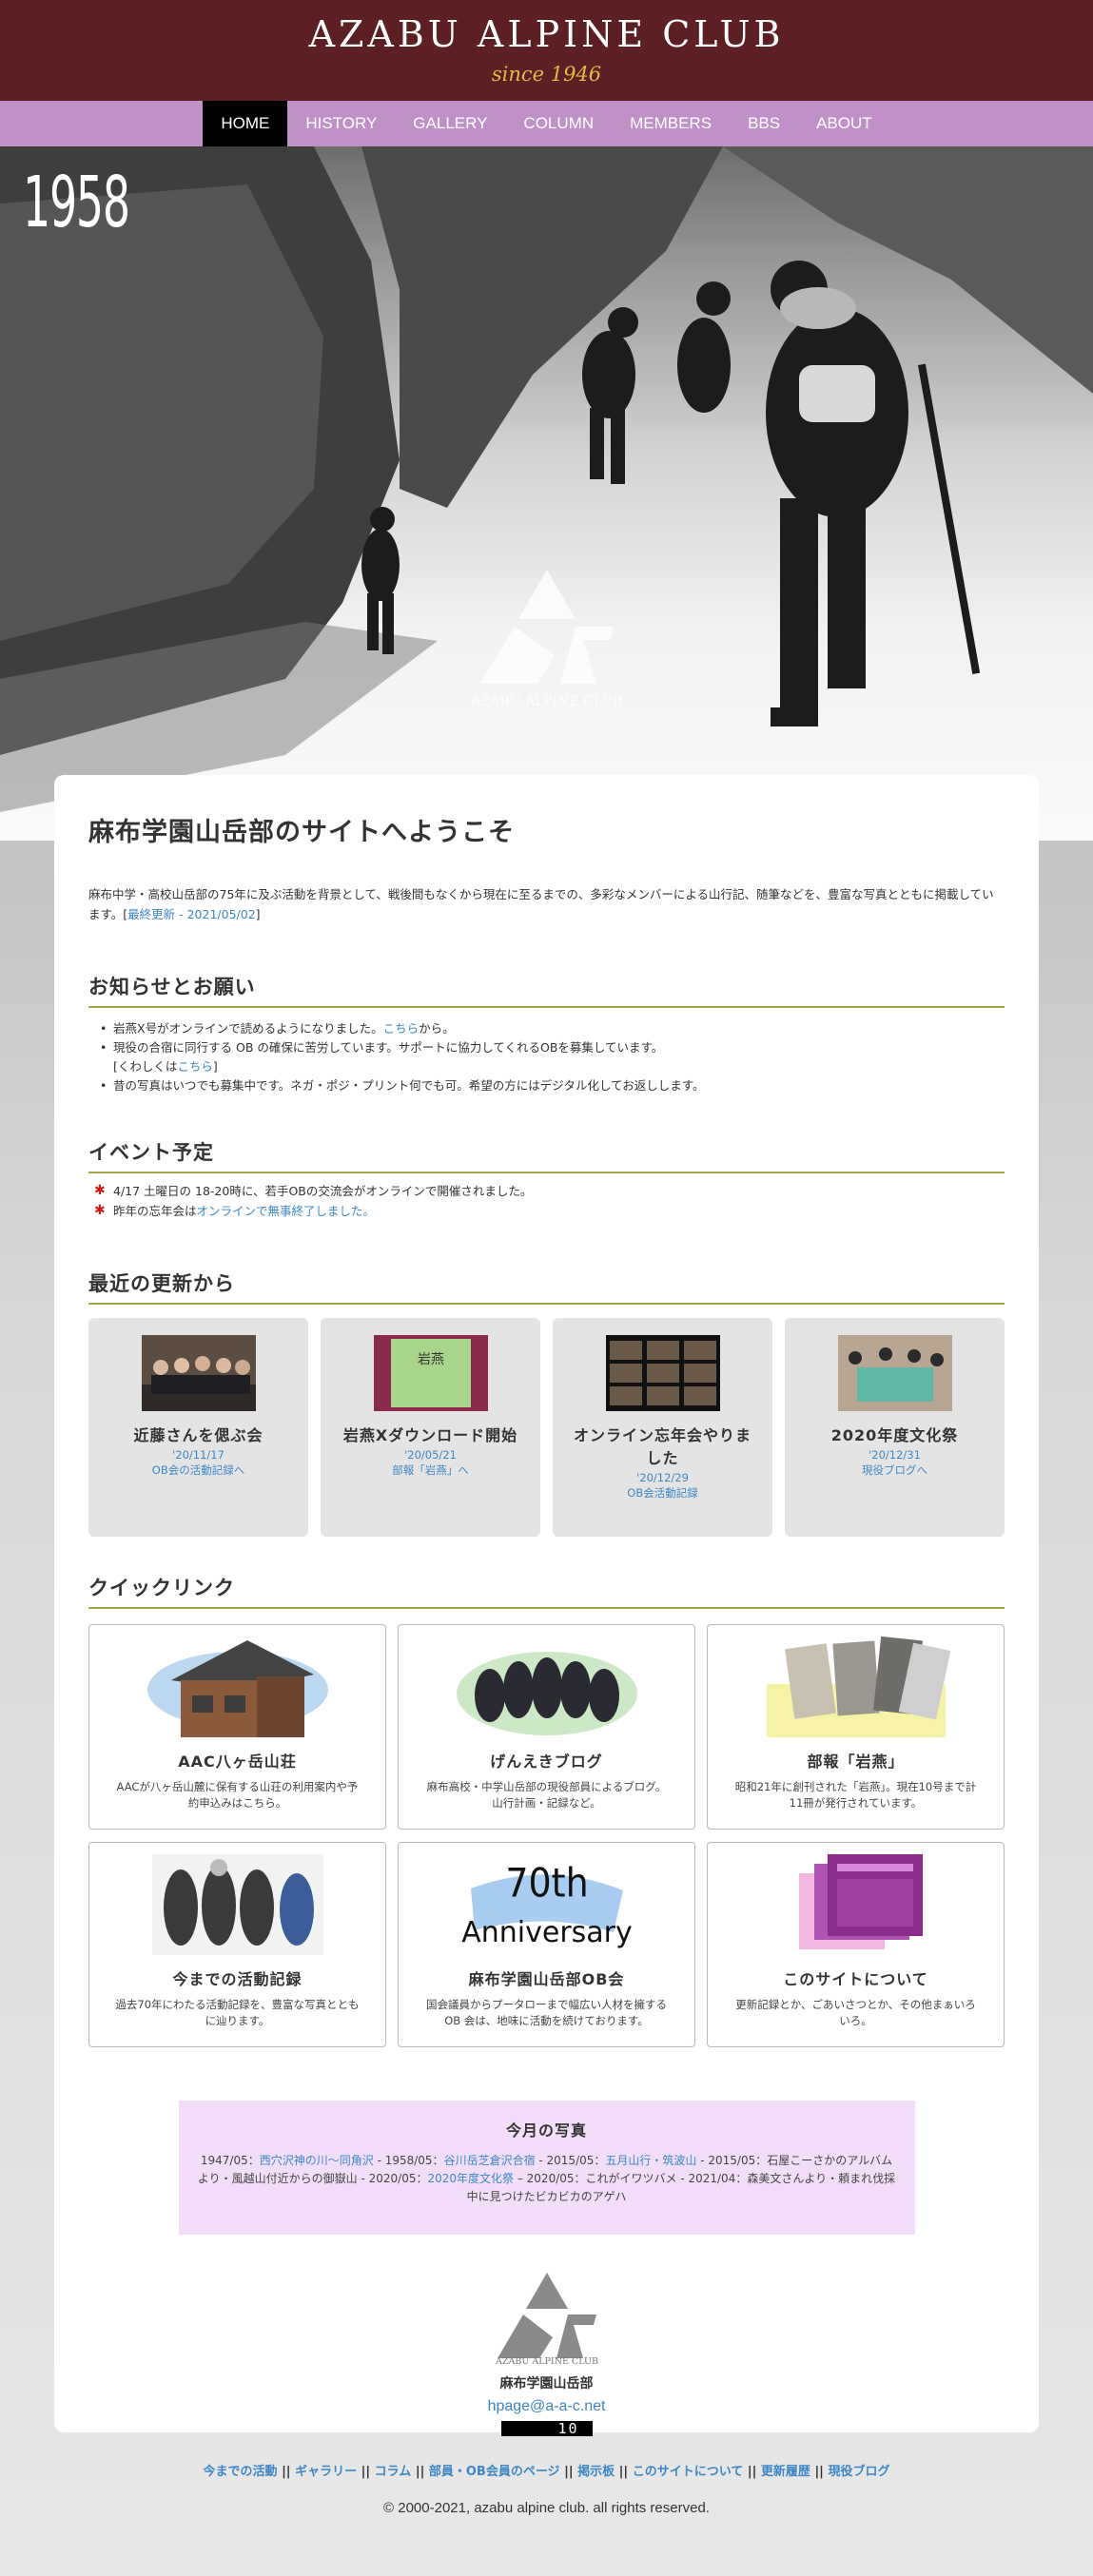 This screenshot has height=2576, width=1093. I want to click on quicklink-title: げんえきブログ, so click(546, 1762).